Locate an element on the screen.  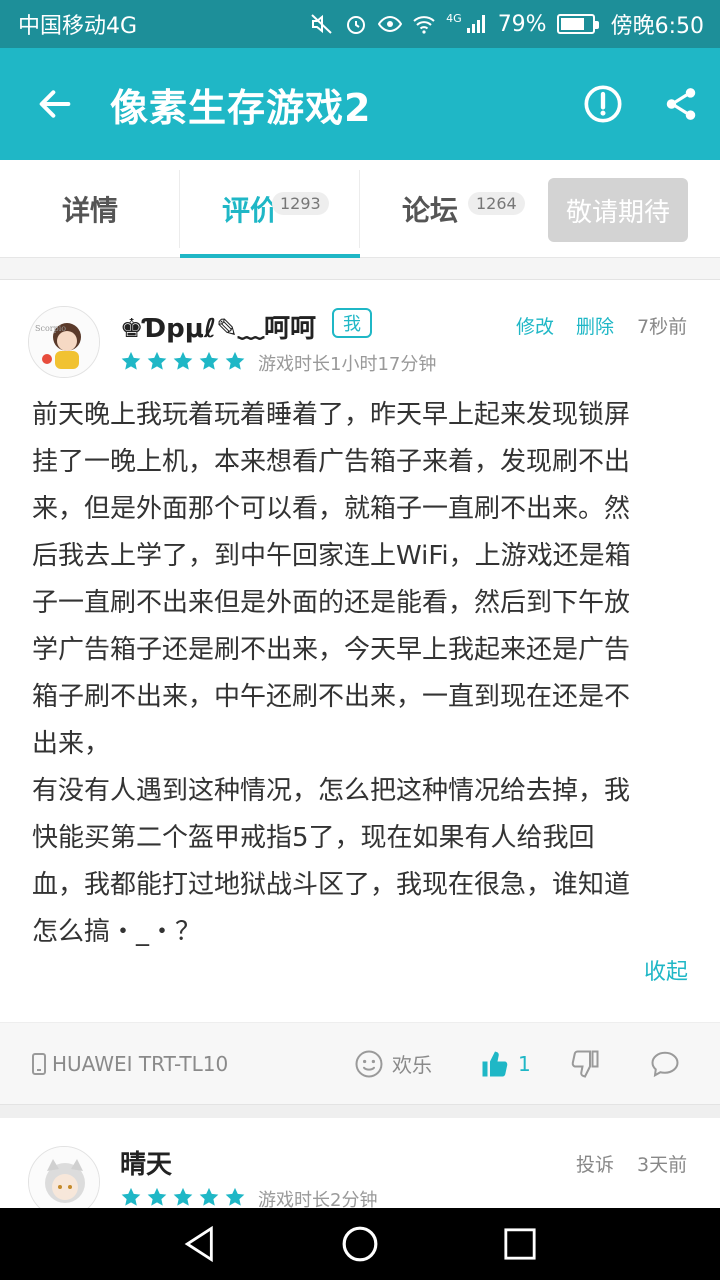
network-type-label: 4G is located at coordinates (454, 18).